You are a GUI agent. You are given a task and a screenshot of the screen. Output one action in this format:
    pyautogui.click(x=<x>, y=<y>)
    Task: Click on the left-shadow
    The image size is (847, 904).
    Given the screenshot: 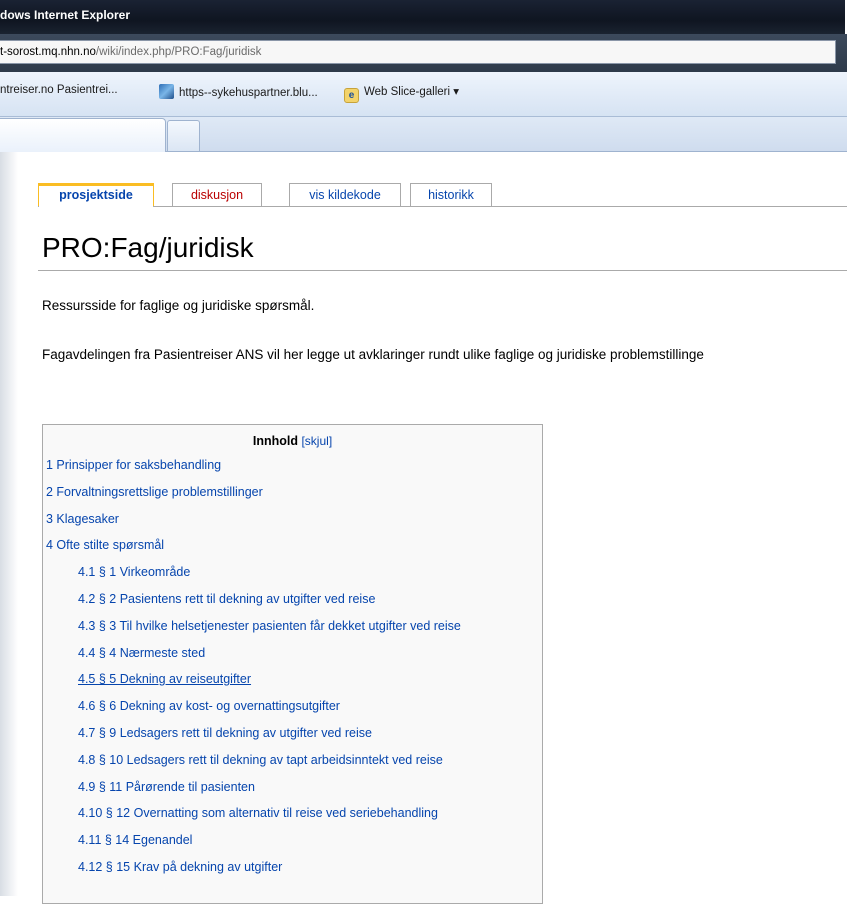 What is the action you would take?
    pyautogui.click(x=9, y=524)
    